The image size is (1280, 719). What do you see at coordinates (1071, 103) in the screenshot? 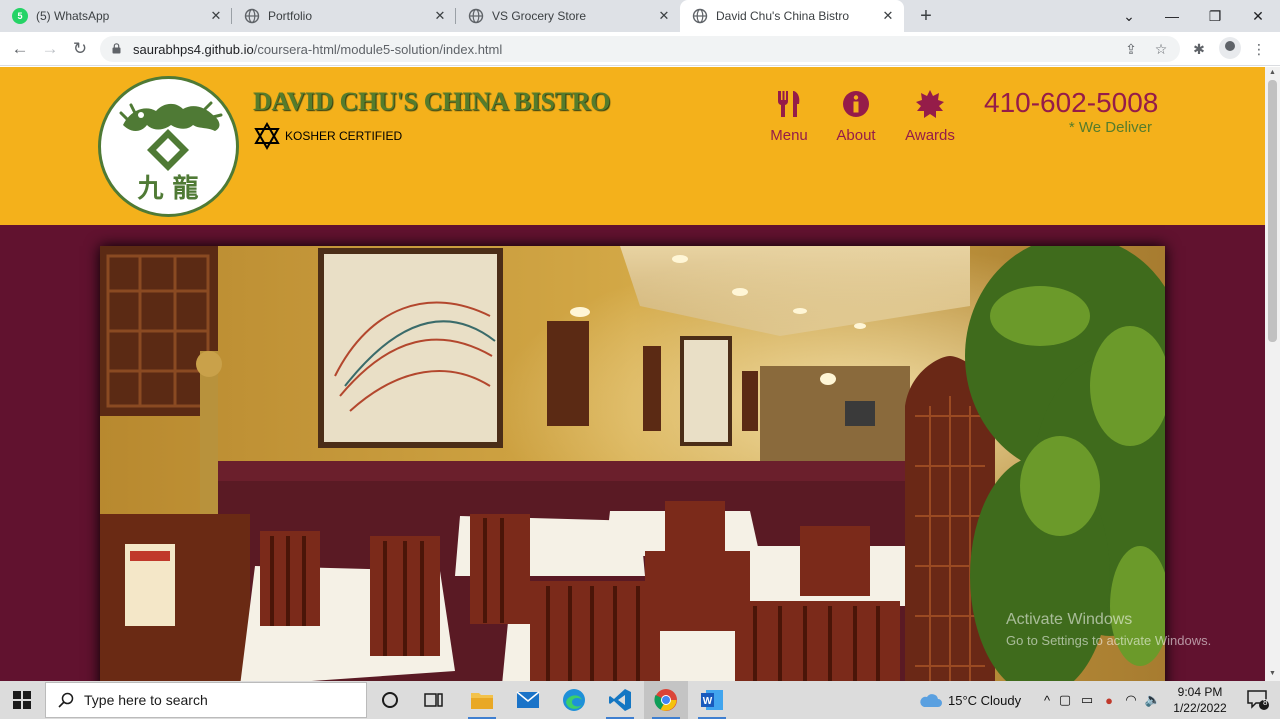
I see `phone-number: 410-602-5008` at bounding box center [1071, 103].